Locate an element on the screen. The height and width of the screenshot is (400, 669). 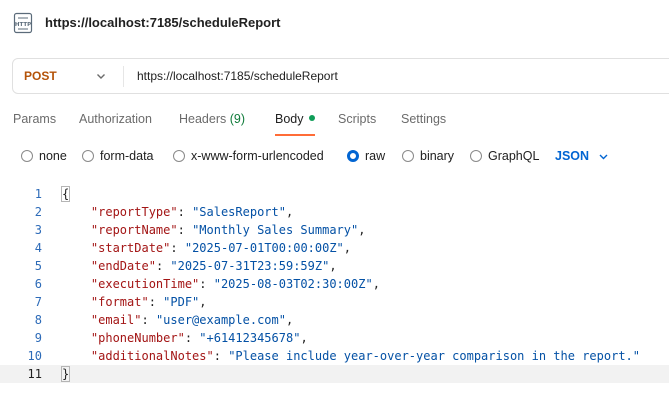
tab-body: Body is located at coordinates (295, 119).